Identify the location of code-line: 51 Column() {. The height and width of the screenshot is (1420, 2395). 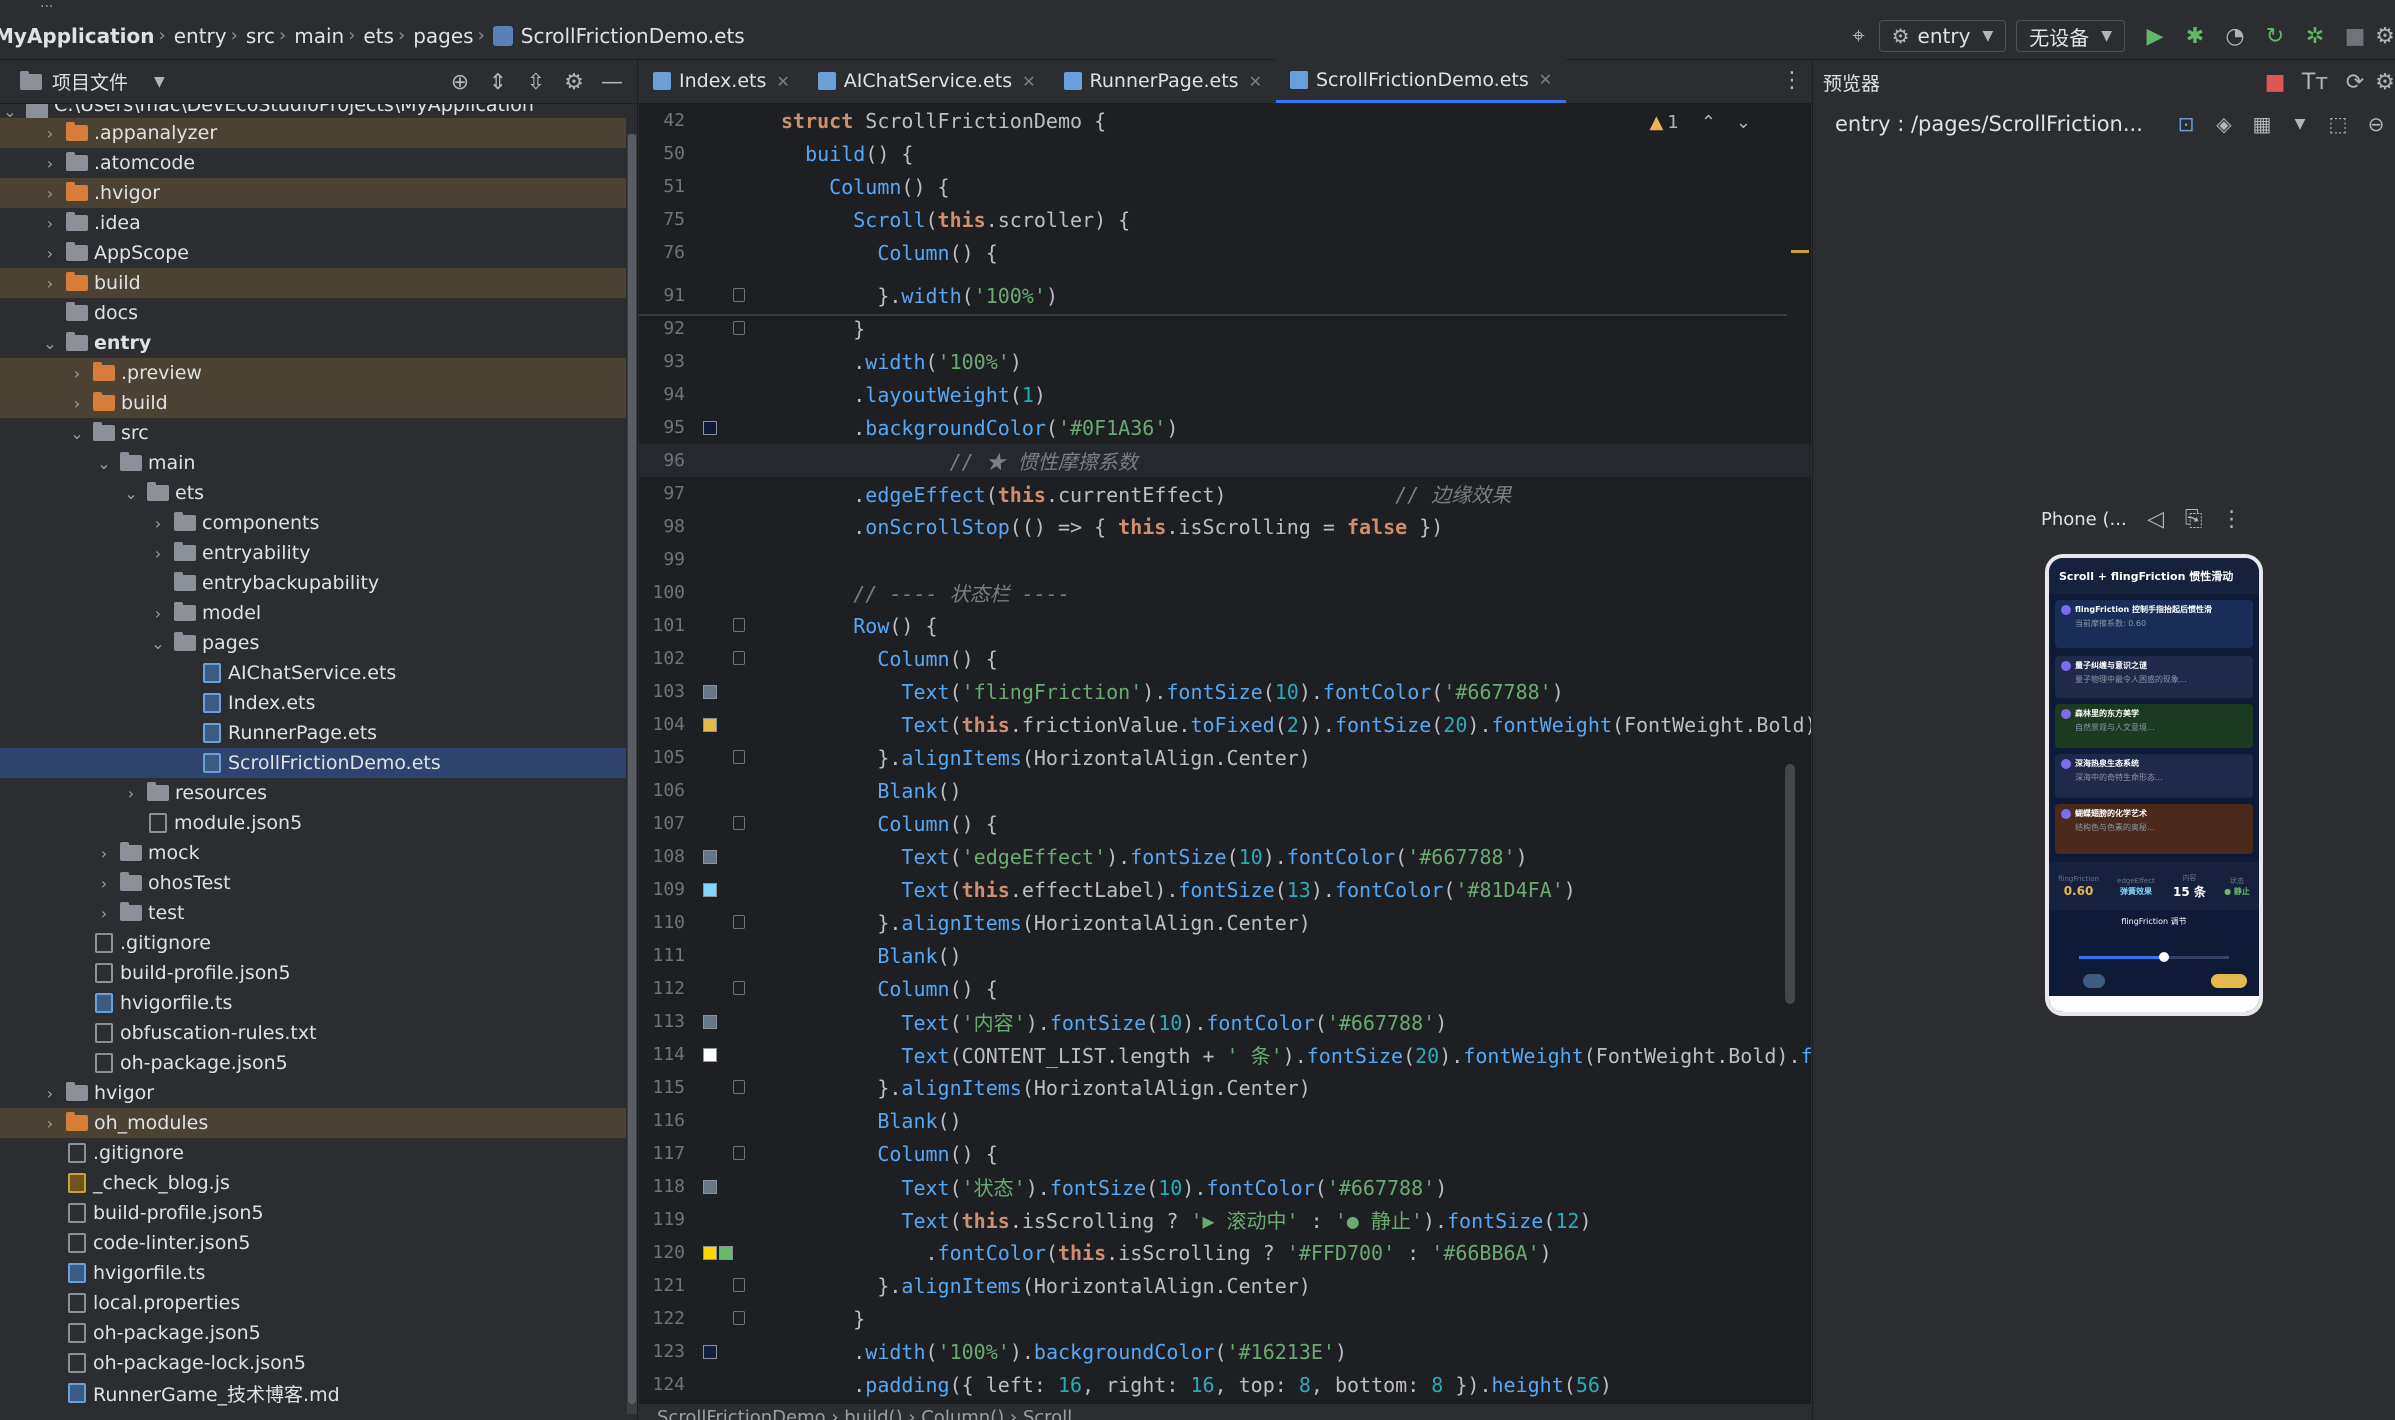
(1225, 186).